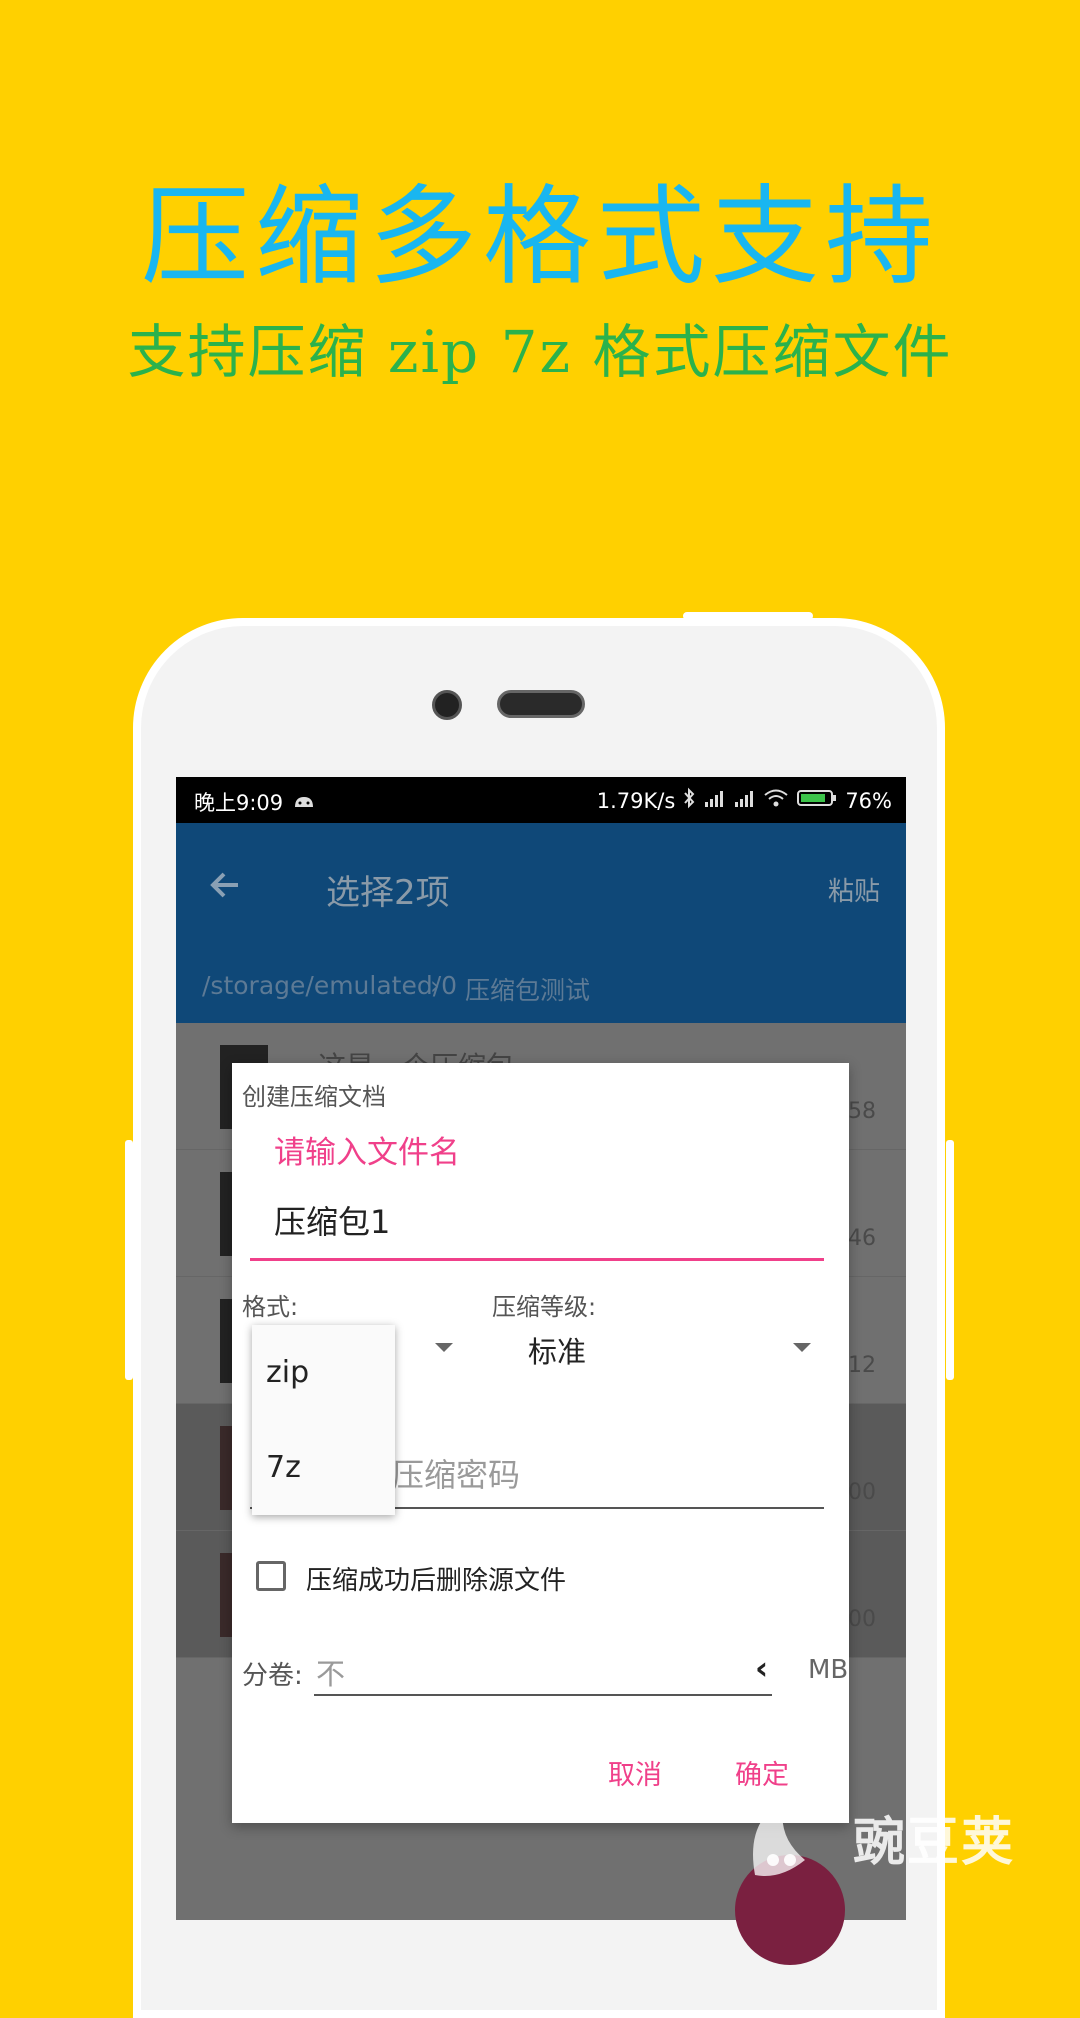 This screenshot has height=2018, width=1080. What do you see at coordinates (527, 989) in the screenshot?
I see `breadcrumb-current: 压缩包测试` at bounding box center [527, 989].